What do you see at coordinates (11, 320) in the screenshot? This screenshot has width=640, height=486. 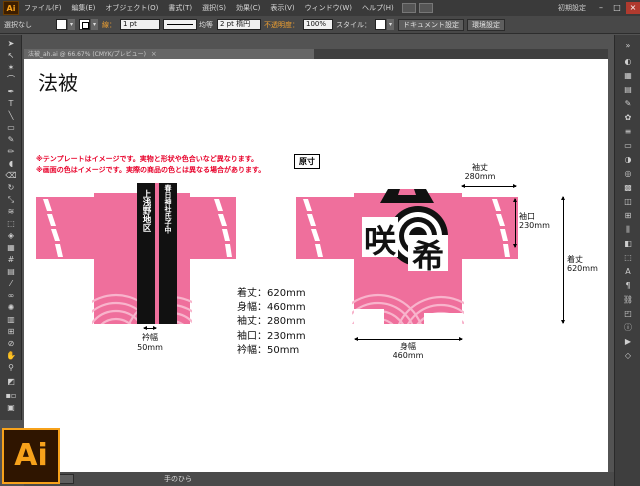 I see `column-graph-tool-icon: ▥` at bounding box center [11, 320].